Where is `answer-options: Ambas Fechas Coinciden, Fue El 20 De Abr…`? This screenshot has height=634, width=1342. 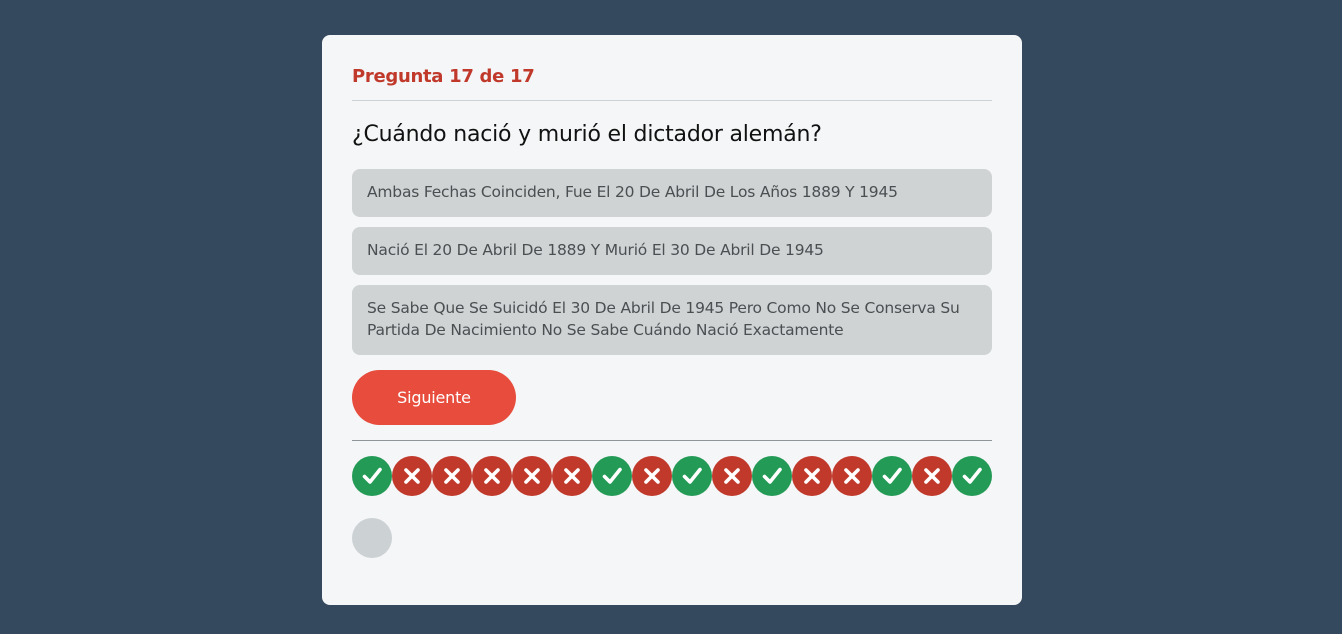
answer-options: Ambas Fechas Coinciden, Fue El 20 De Abr… is located at coordinates (672, 262).